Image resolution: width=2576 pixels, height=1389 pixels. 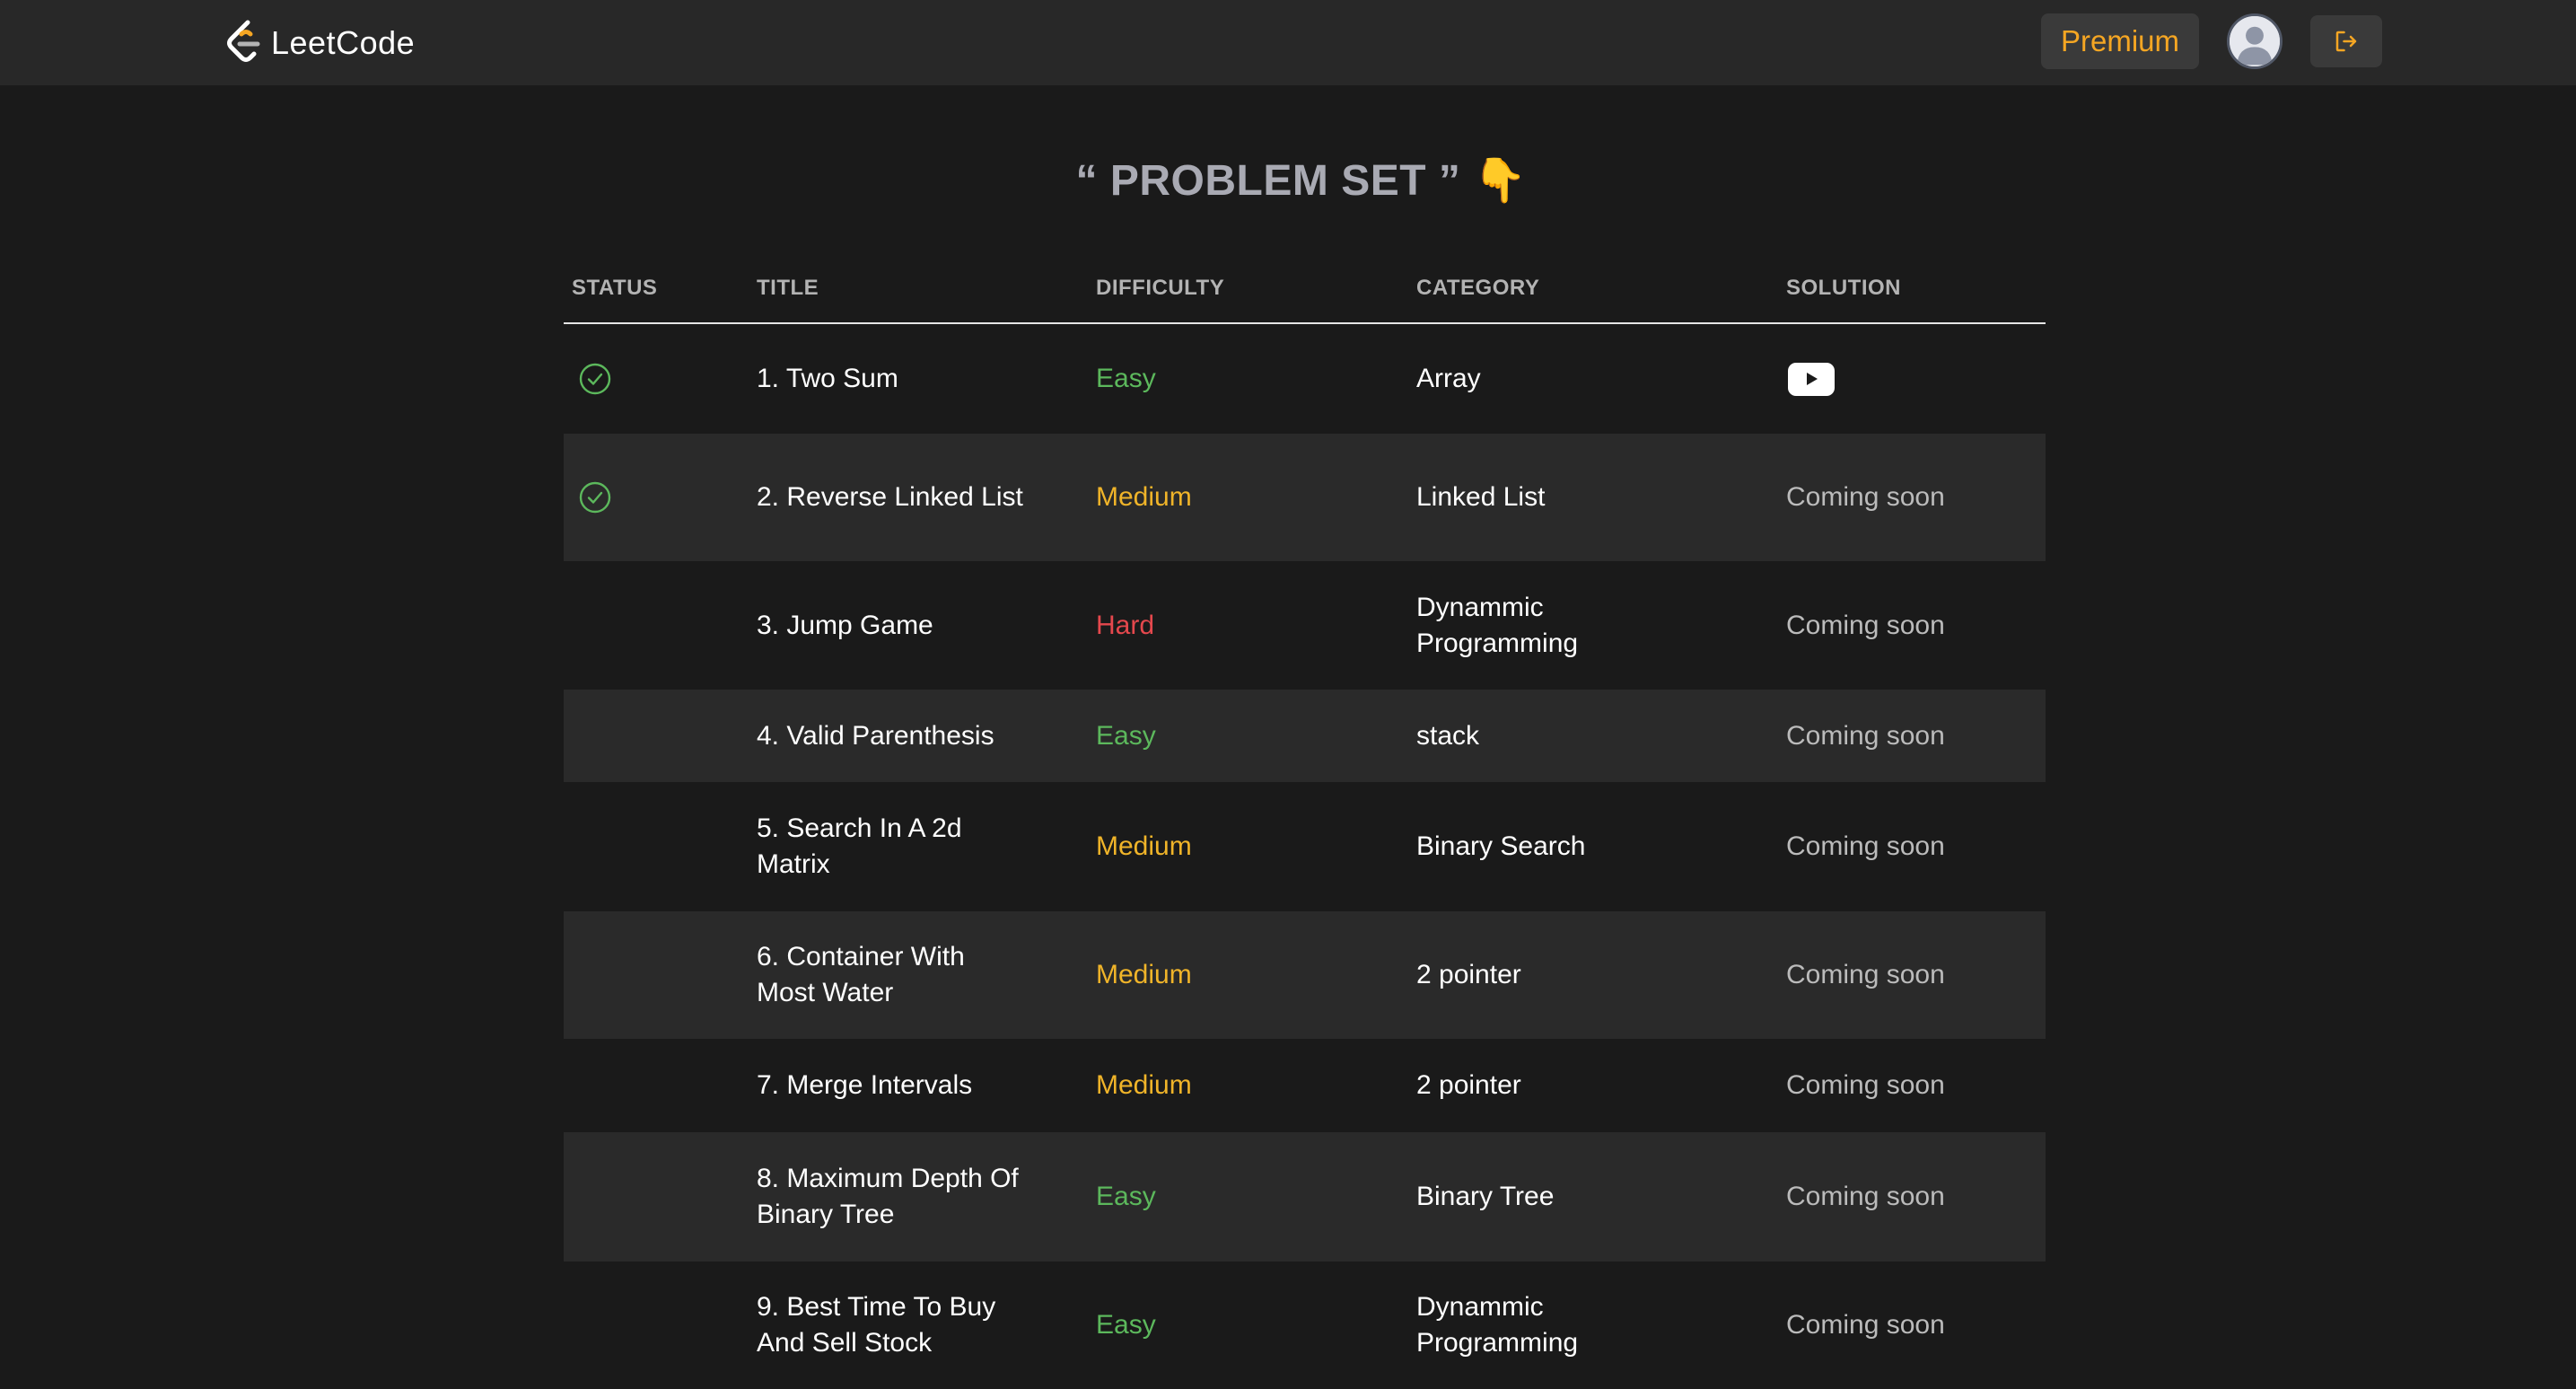 I want to click on header-category: CATEGORY, so click(x=1477, y=288).